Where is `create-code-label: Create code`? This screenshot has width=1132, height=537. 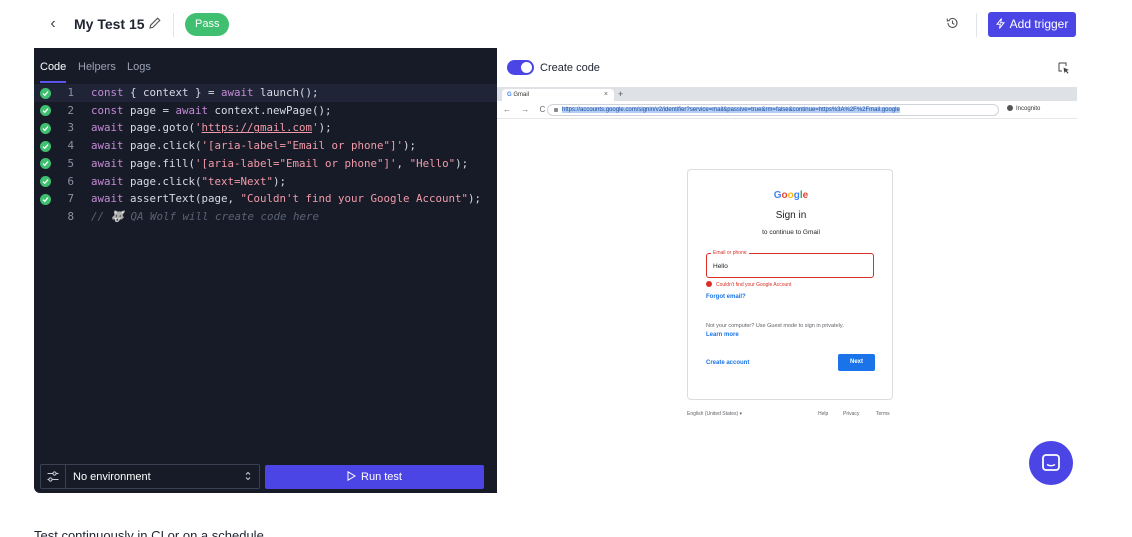 create-code-label: Create code is located at coordinates (570, 68).